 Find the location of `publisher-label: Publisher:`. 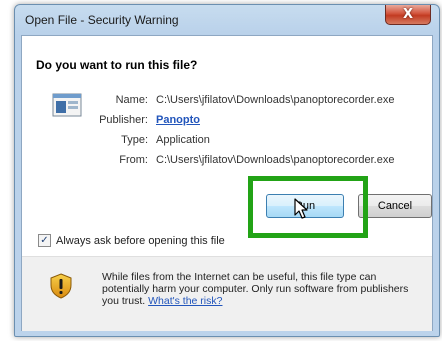

publisher-label: Publisher: is located at coordinates (123, 120).